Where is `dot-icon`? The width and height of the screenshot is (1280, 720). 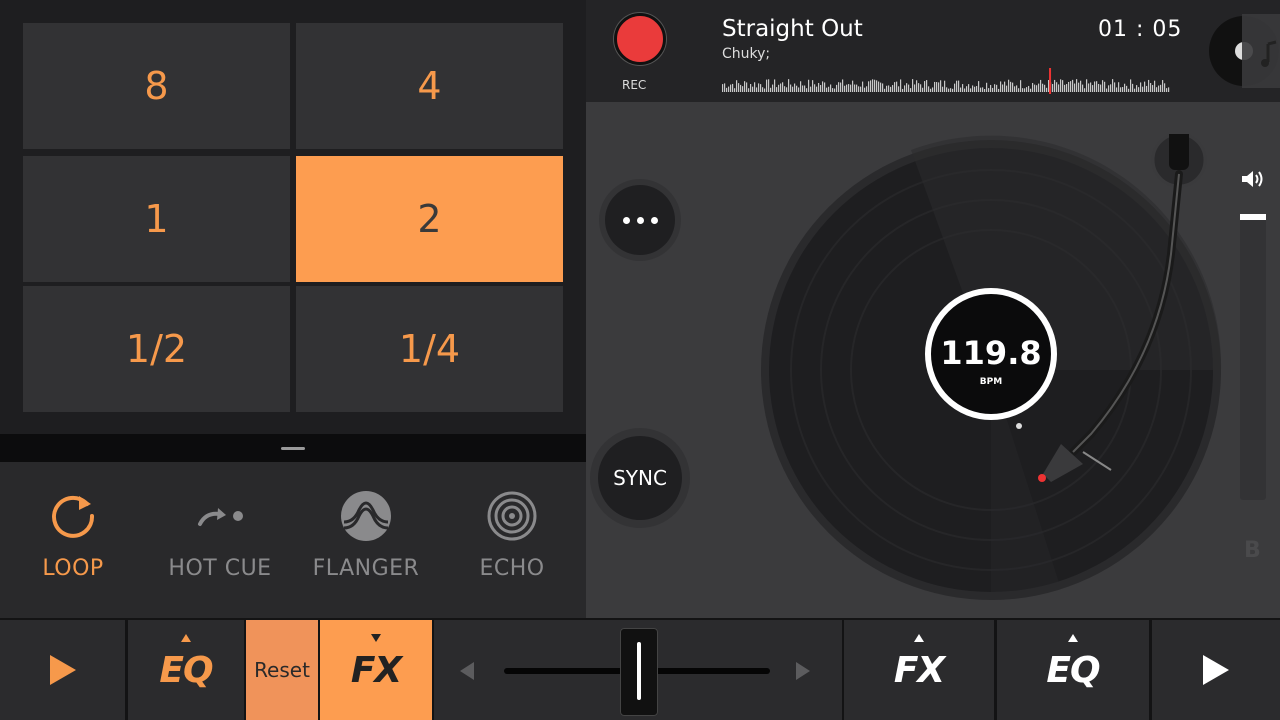 dot-icon is located at coordinates (654, 220).